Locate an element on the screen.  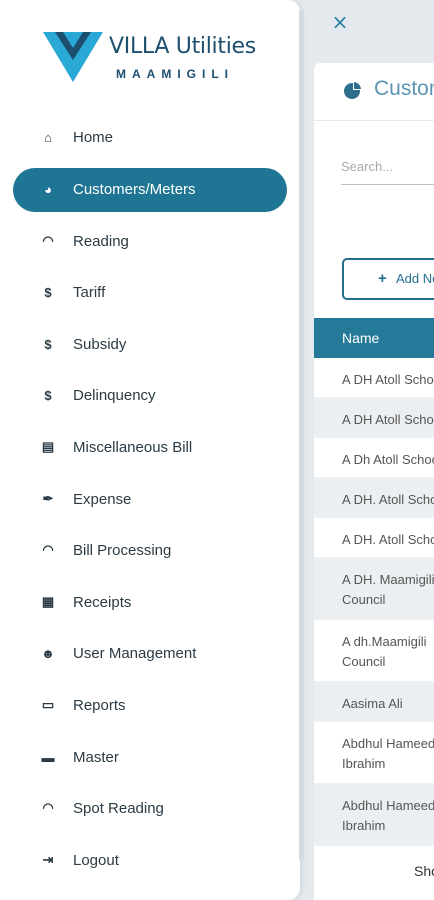
nav-item-label: Master is located at coordinates (96, 757).